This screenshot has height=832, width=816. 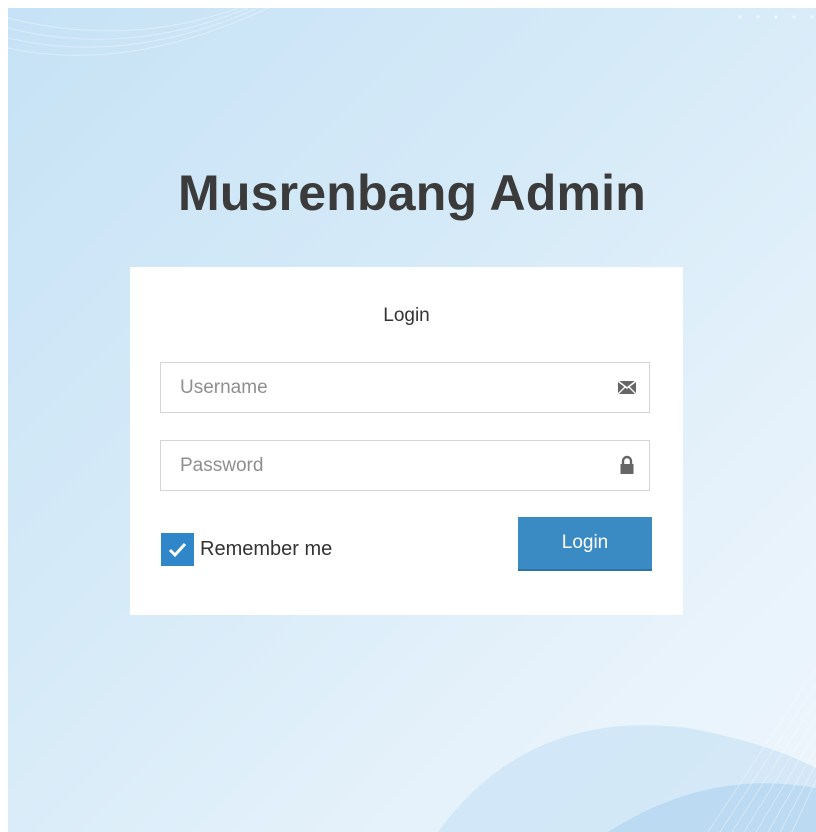 I want to click on password-field, so click(x=405, y=465).